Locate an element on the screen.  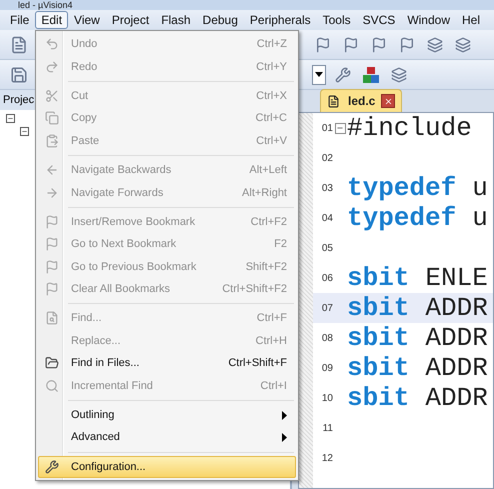
window-title: led - µVision4 is located at coordinates (45, 5).